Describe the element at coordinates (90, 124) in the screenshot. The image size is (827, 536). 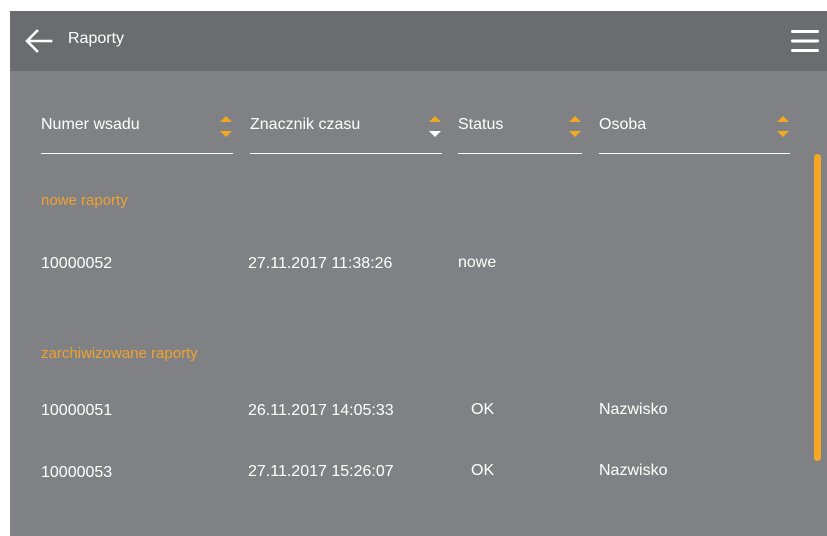
I see `column-label-batch: Numer wsadu` at that location.